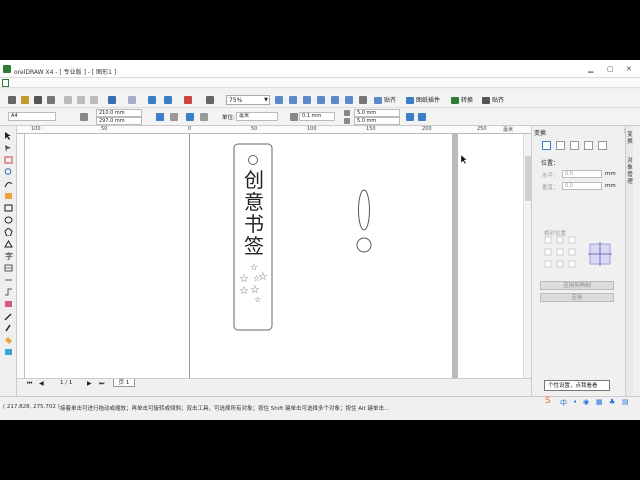 The height and width of the screenshot is (480, 640). What do you see at coordinates (8, 304) in the screenshot?
I see `blend-tool-icon` at bounding box center [8, 304].